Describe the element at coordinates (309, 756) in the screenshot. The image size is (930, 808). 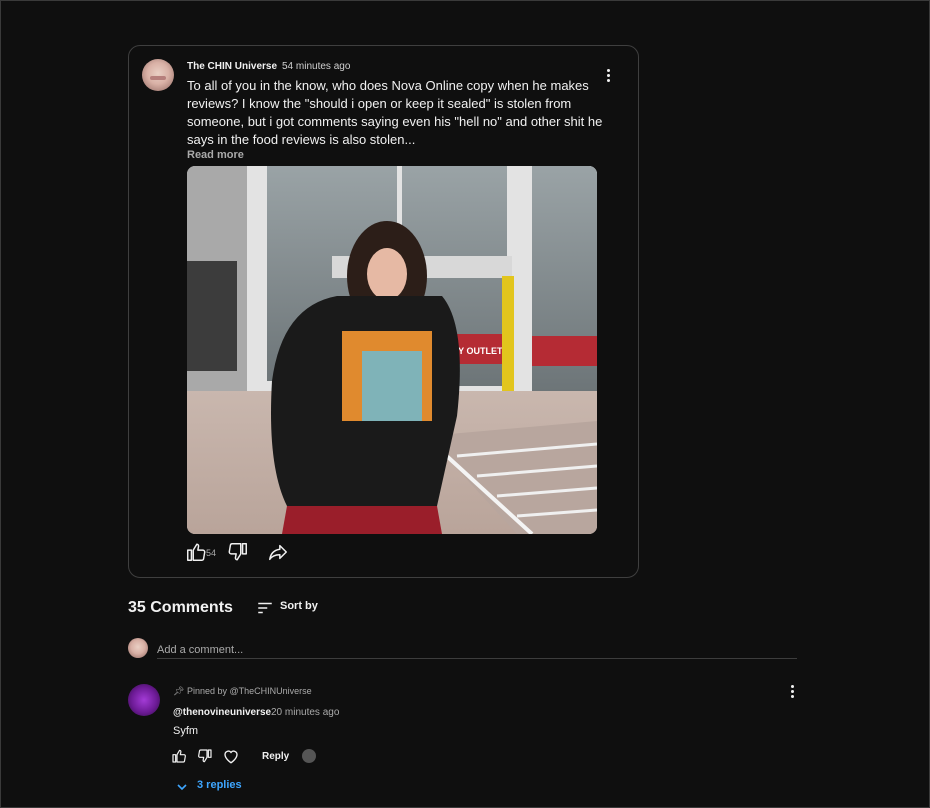
I see `creator-heart-badge` at that location.